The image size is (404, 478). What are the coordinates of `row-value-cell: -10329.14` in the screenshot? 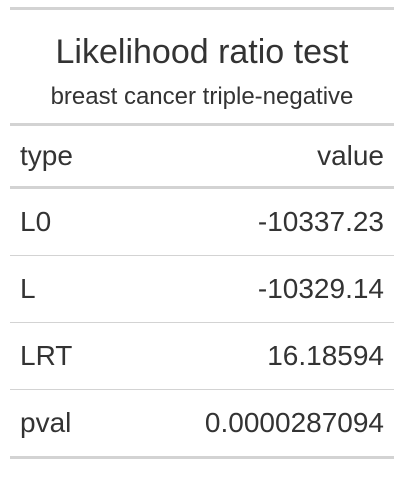 It's located at (320, 288).